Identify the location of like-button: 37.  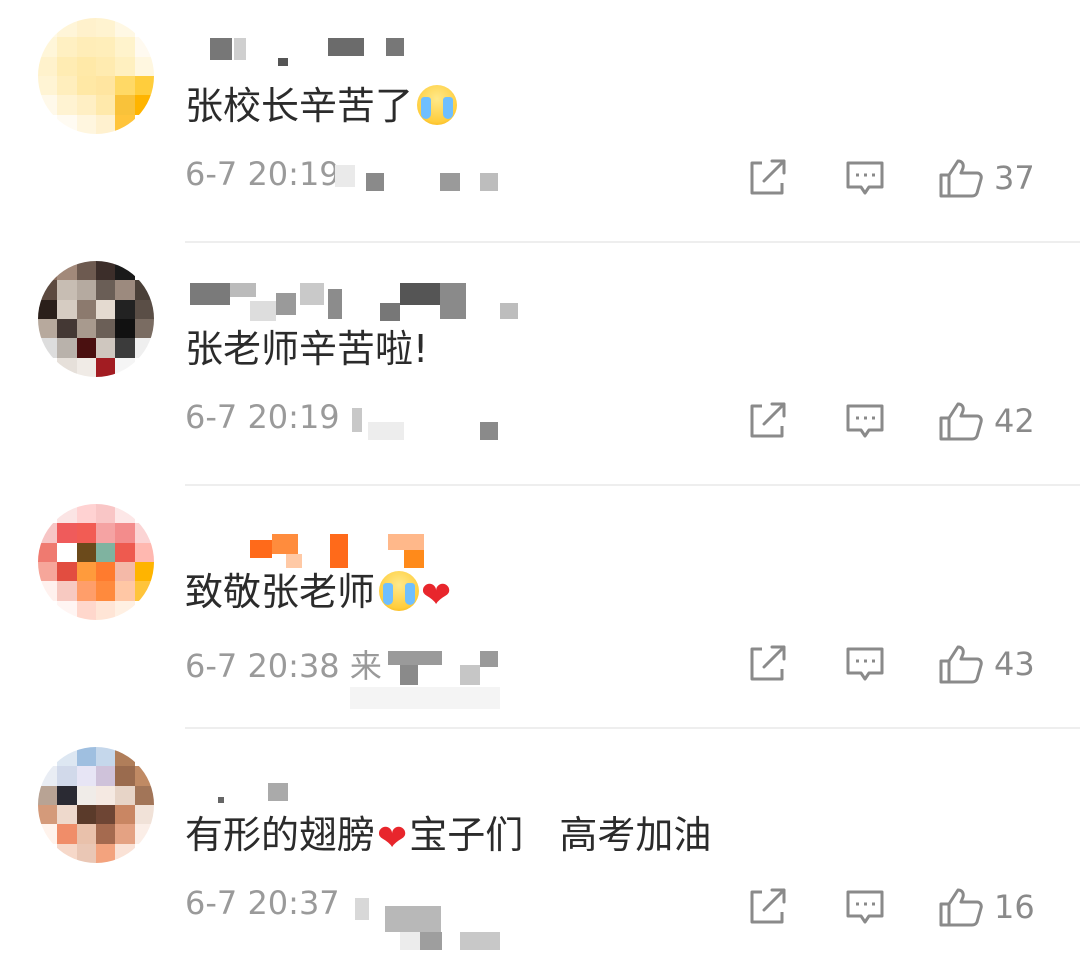
(993, 178).